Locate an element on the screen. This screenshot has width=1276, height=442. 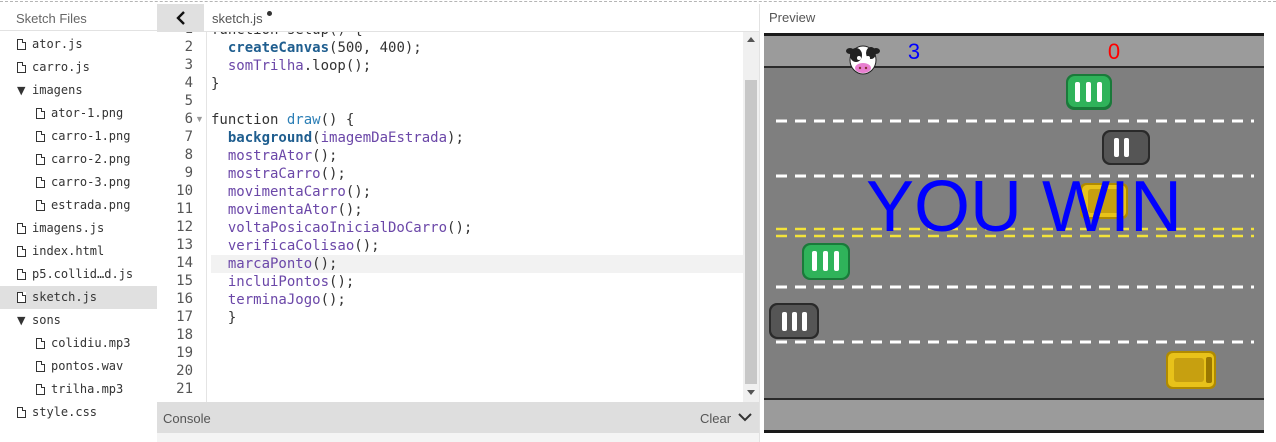
line-number: 16 is located at coordinates (184, 299).